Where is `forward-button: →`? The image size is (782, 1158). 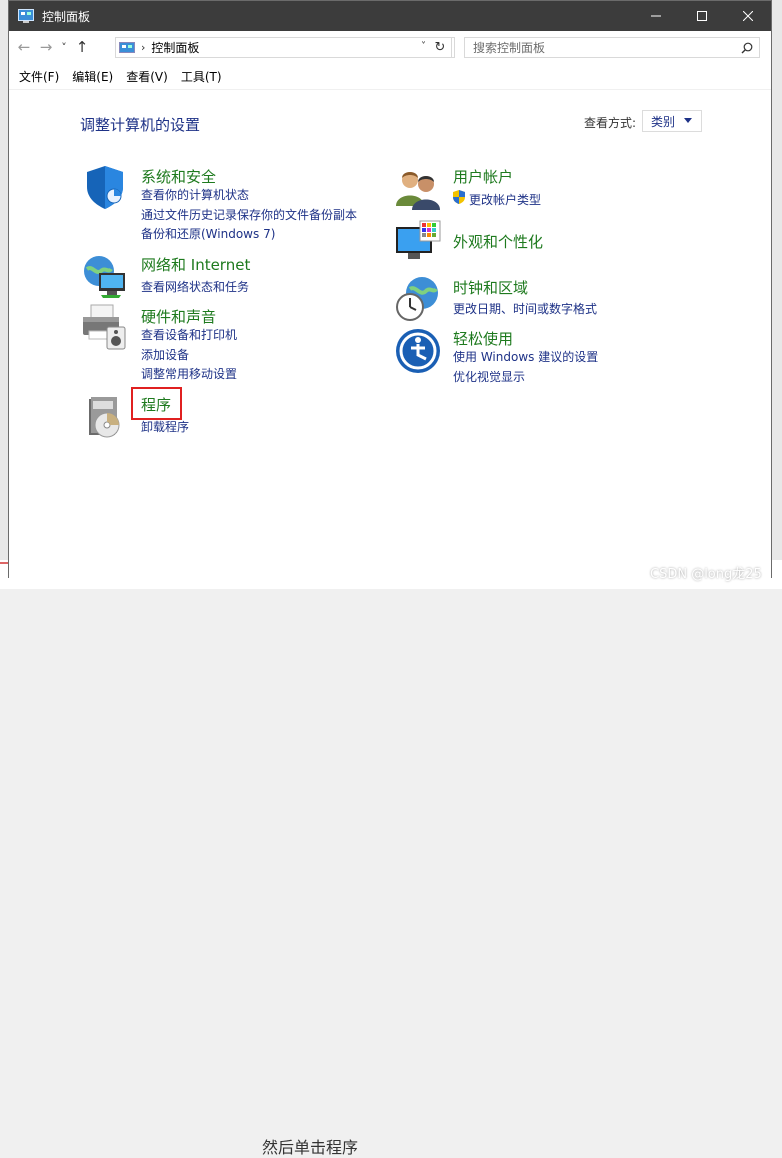 forward-button: → is located at coordinates (46, 47).